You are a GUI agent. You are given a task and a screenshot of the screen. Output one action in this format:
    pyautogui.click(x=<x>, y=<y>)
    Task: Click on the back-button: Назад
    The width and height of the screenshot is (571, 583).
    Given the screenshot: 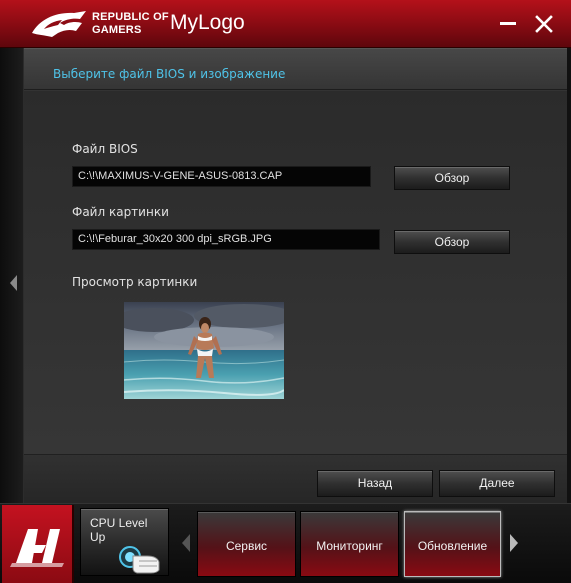 What is the action you would take?
    pyautogui.click(x=375, y=483)
    